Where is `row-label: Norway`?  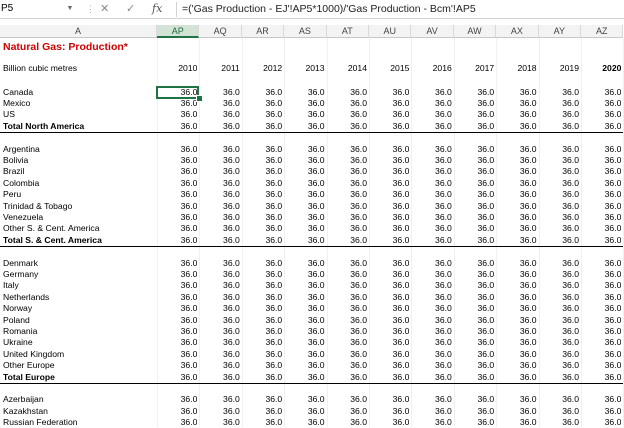 row-label: Norway is located at coordinates (78, 308).